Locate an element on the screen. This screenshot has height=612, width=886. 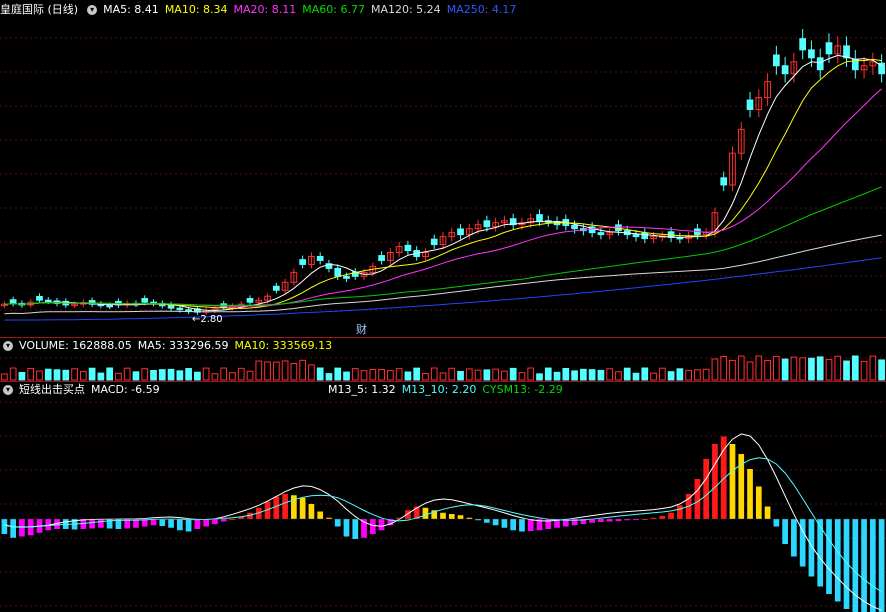
indicator-name: 短线出击买点 is located at coordinates (52, 389).